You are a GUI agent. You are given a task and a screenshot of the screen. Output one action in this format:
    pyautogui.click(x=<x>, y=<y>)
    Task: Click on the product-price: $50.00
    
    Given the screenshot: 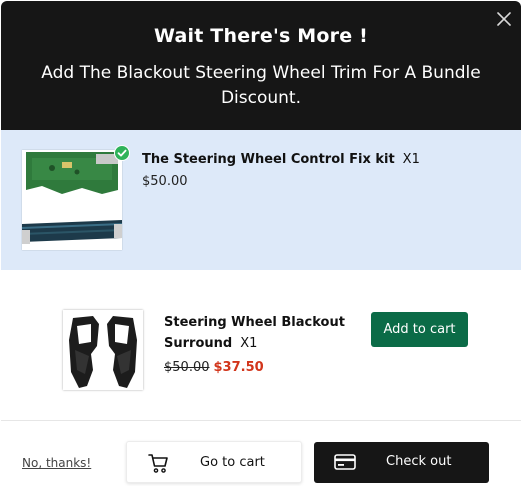 What is the action you would take?
    pyautogui.click(x=165, y=181)
    